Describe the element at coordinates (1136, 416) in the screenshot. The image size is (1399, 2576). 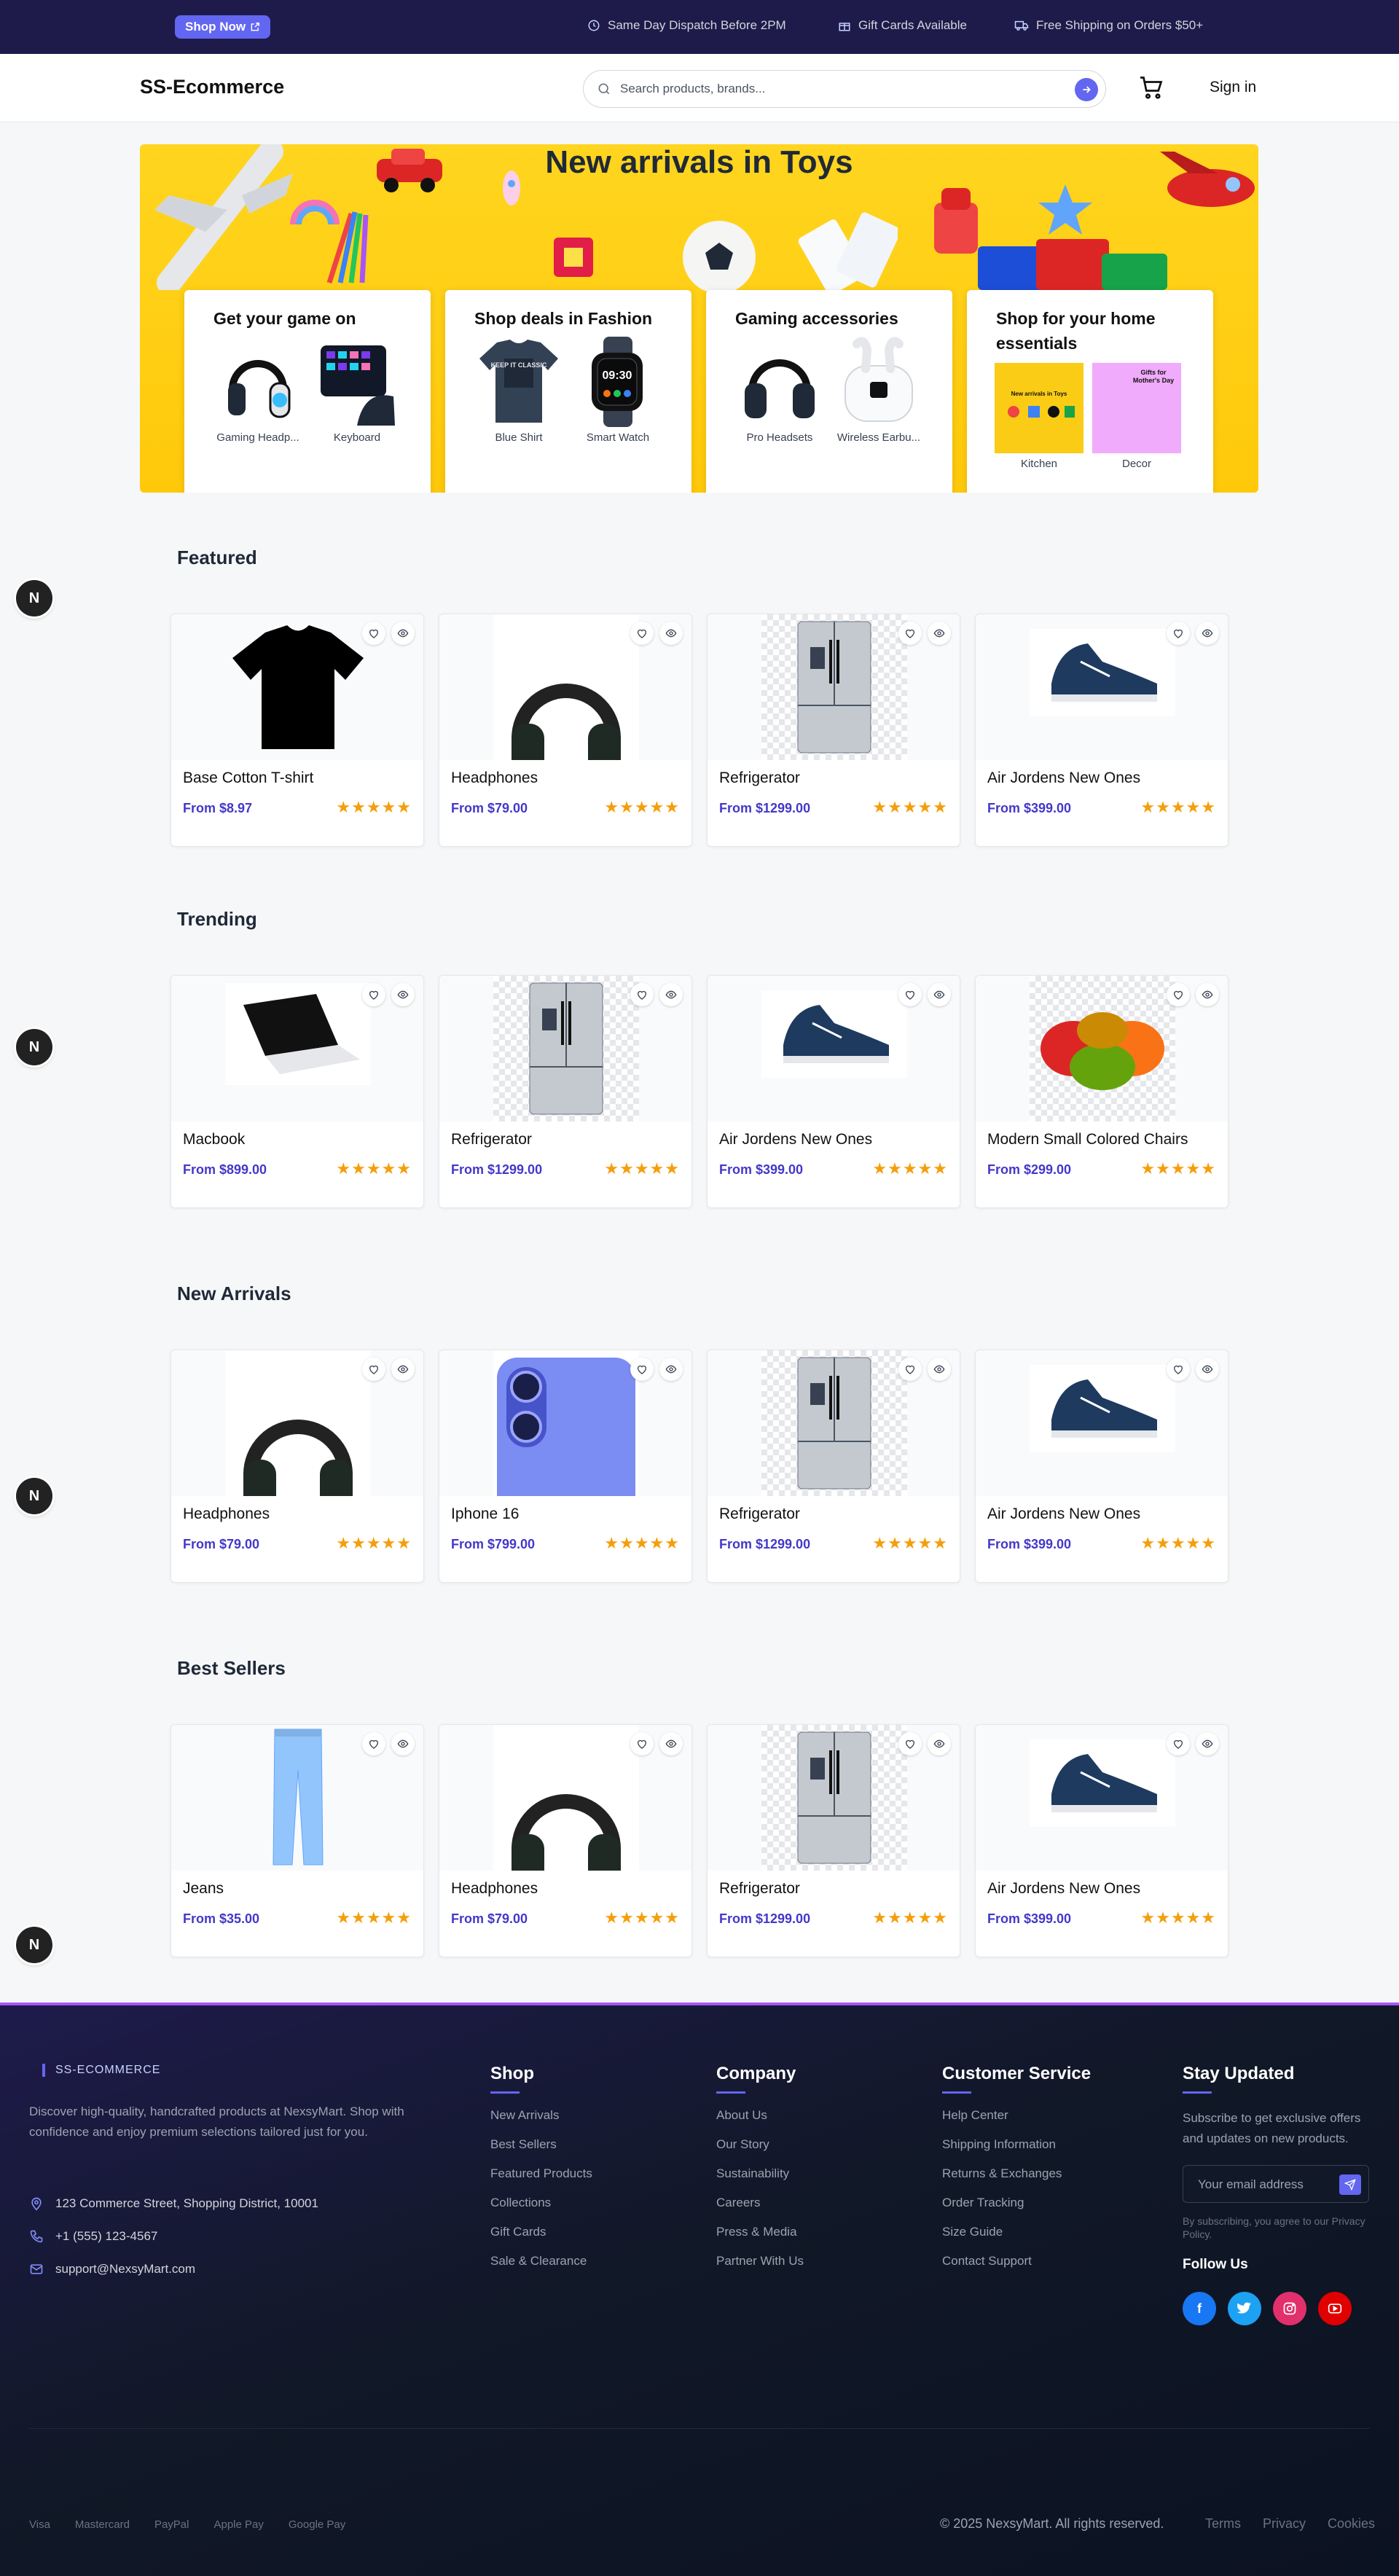
I see `tile-decor: Gifts for Mother's Day Decor` at that location.